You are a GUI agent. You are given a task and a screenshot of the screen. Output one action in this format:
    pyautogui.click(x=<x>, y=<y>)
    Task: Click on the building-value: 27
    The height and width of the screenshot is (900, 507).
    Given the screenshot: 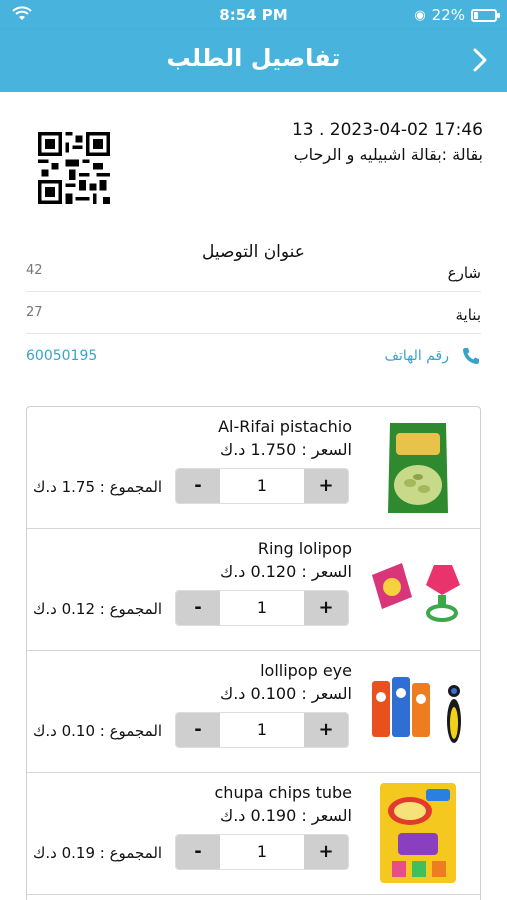 What is the action you would take?
    pyautogui.click(x=34, y=312)
    